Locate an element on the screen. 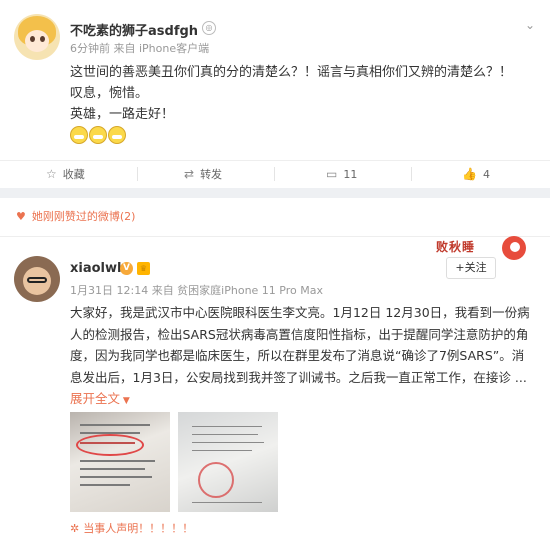 The width and height of the screenshot is (550, 550). expand-link: 展开全文 ▼ is located at coordinates (100, 398).